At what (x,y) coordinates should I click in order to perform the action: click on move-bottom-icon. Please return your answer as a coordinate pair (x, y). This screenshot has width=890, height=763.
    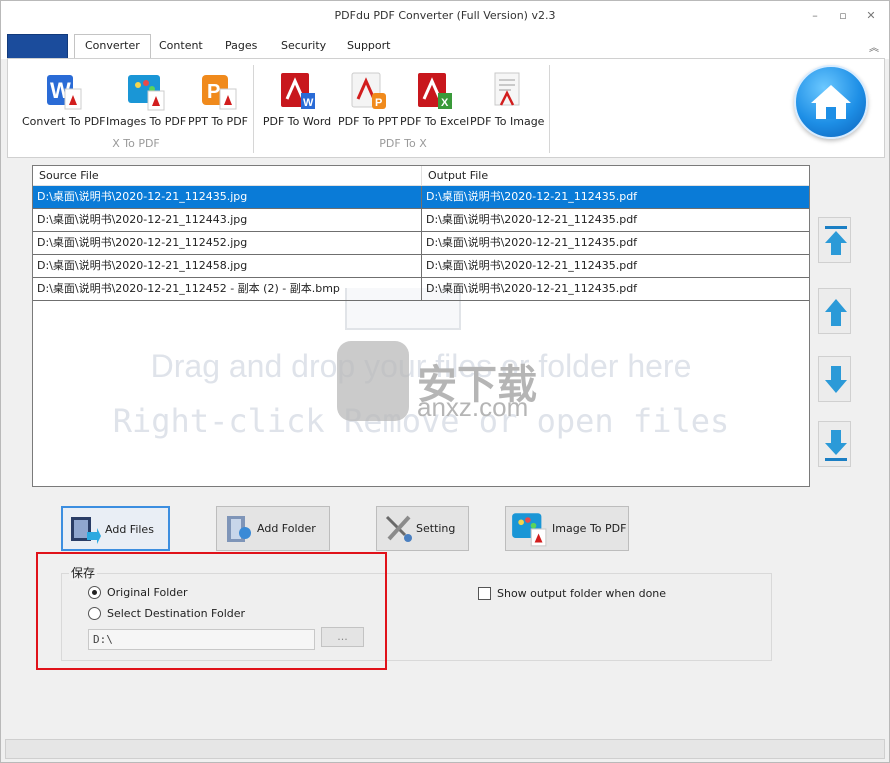
    Looking at the image, I should click on (836, 445).